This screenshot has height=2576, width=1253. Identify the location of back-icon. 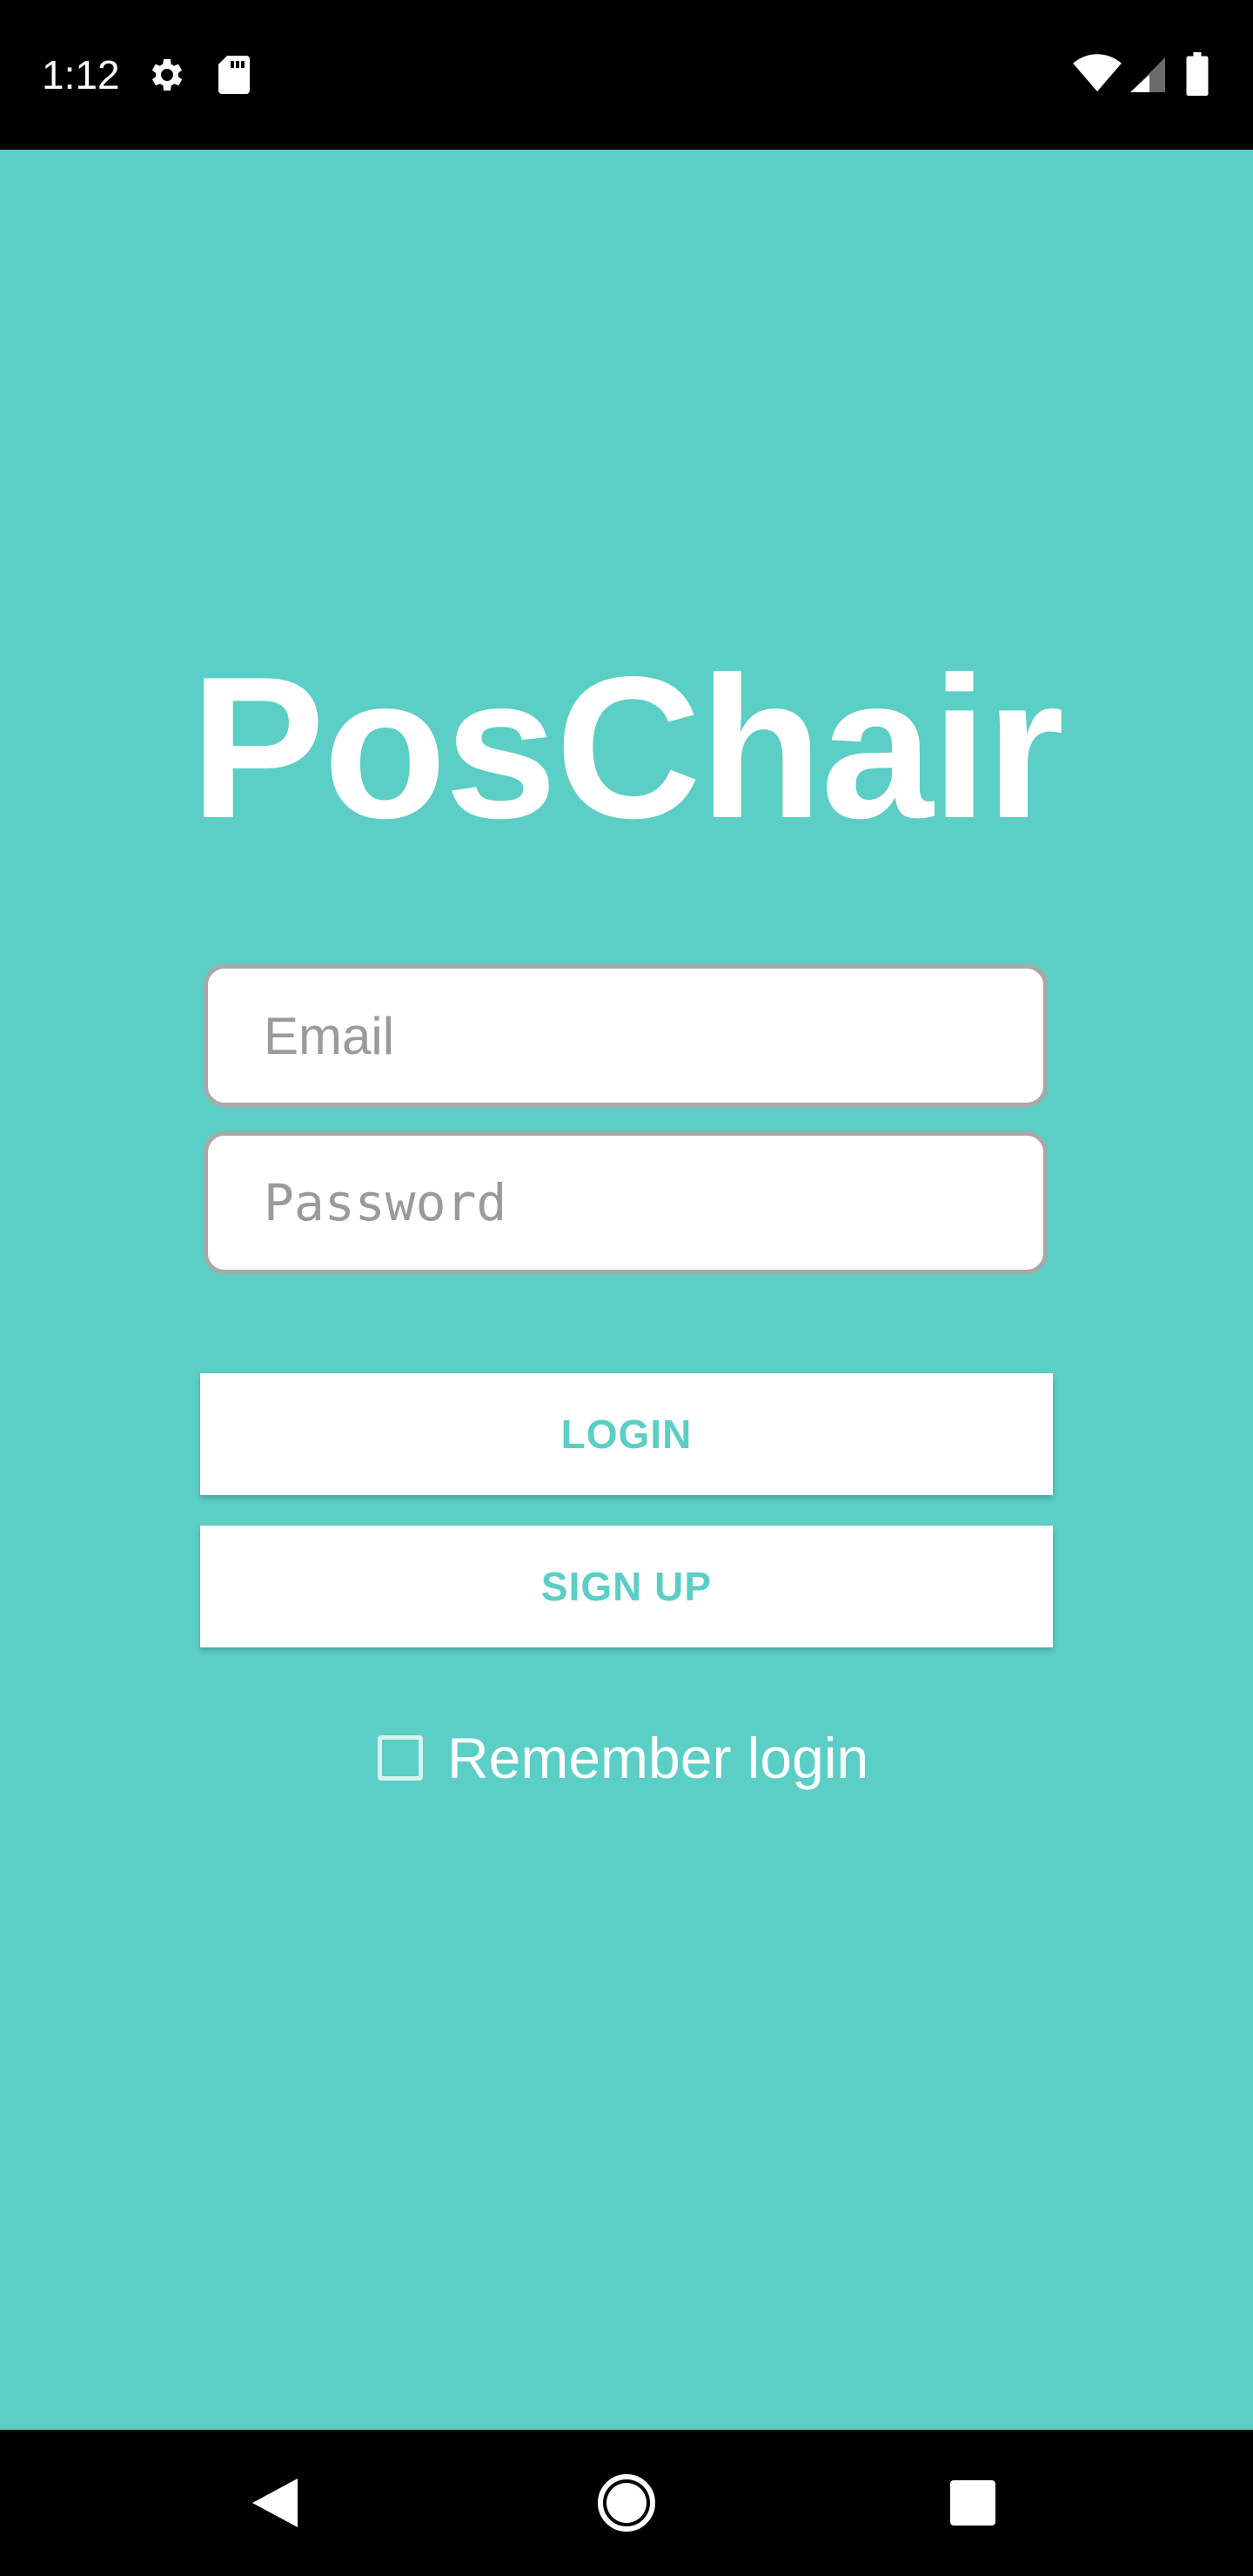
(274, 2502).